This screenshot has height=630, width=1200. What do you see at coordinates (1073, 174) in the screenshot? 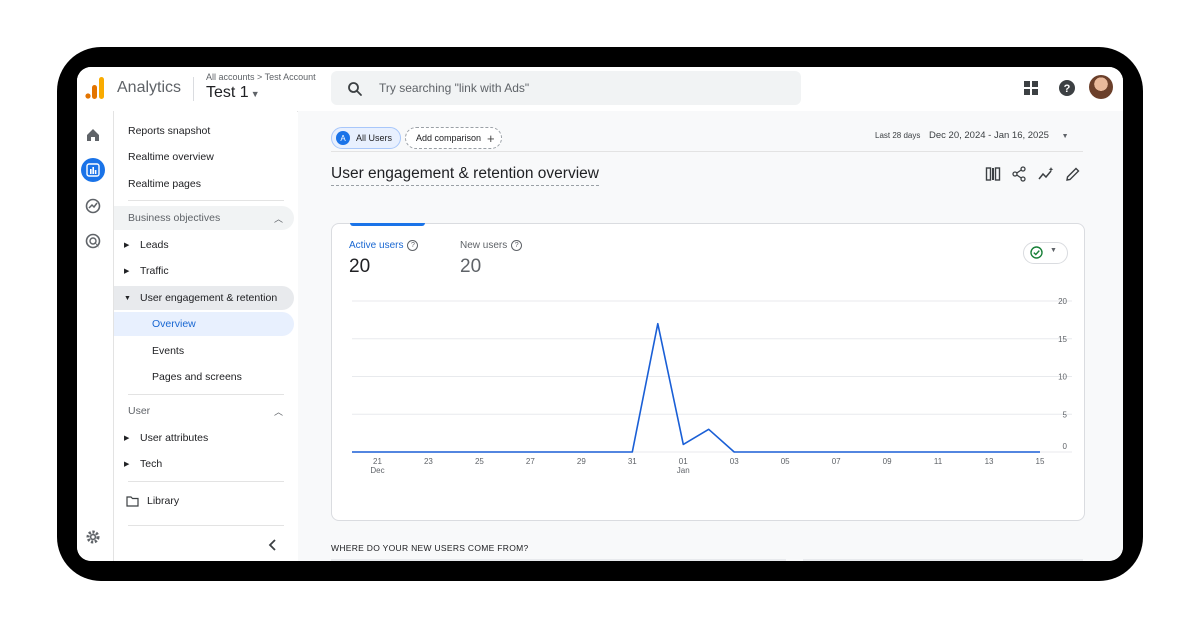
I see `edit-pencil-icon` at bounding box center [1073, 174].